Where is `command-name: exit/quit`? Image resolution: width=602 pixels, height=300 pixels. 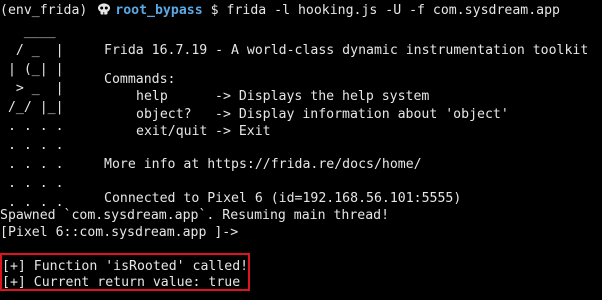
command-name: exit/quit is located at coordinates (172, 131).